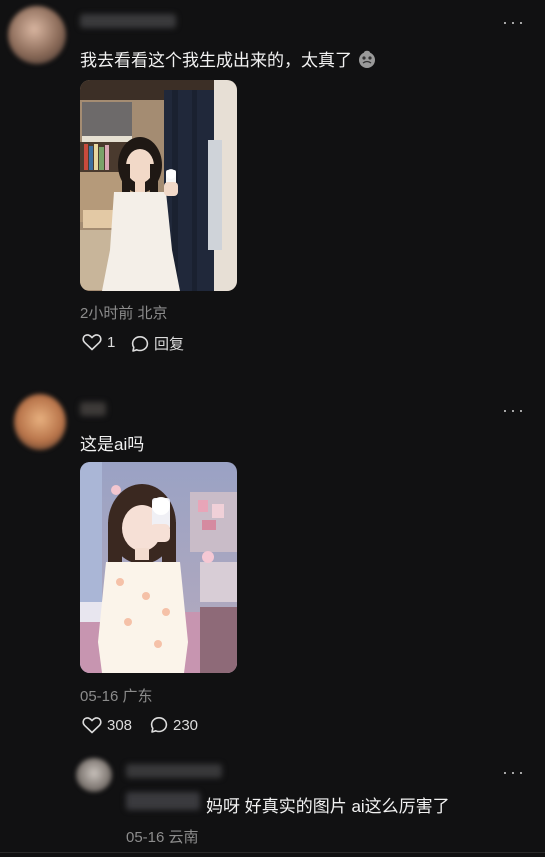 The width and height of the screenshot is (545, 857). Describe the element at coordinates (116, 696) in the screenshot. I see `comment-meta: 05-16 广东` at that location.